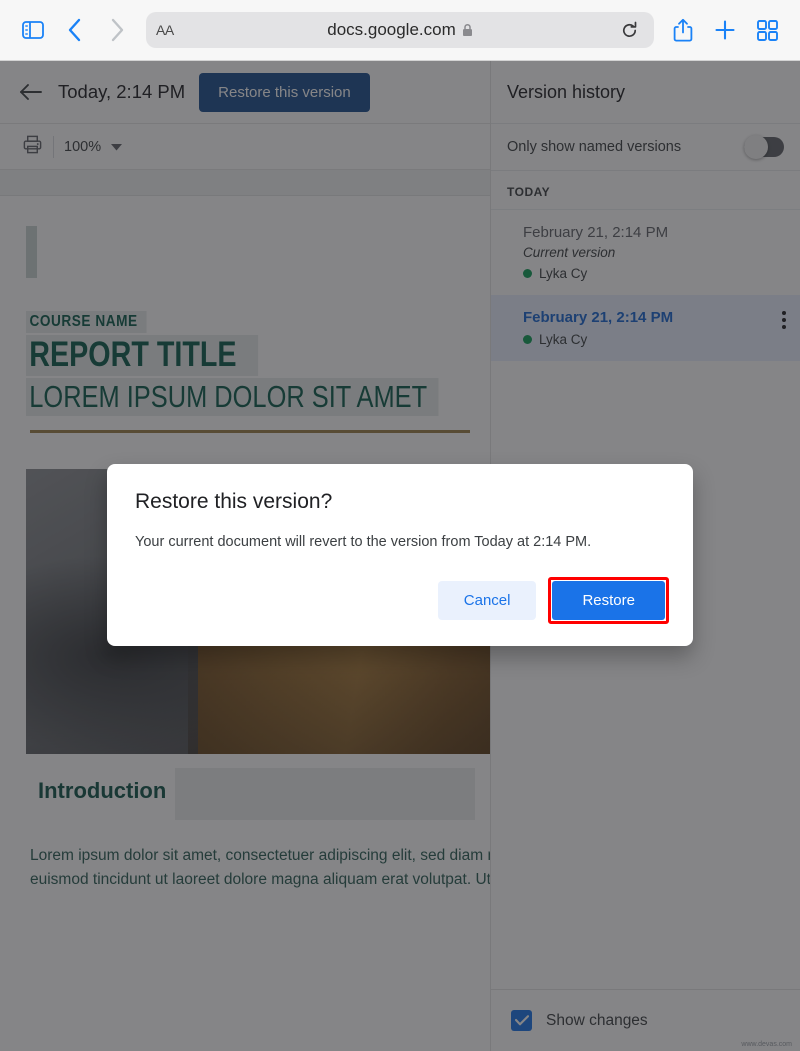 This screenshot has width=800, height=1051. Describe the element at coordinates (467, 29) in the screenshot. I see `lock-icon` at that location.